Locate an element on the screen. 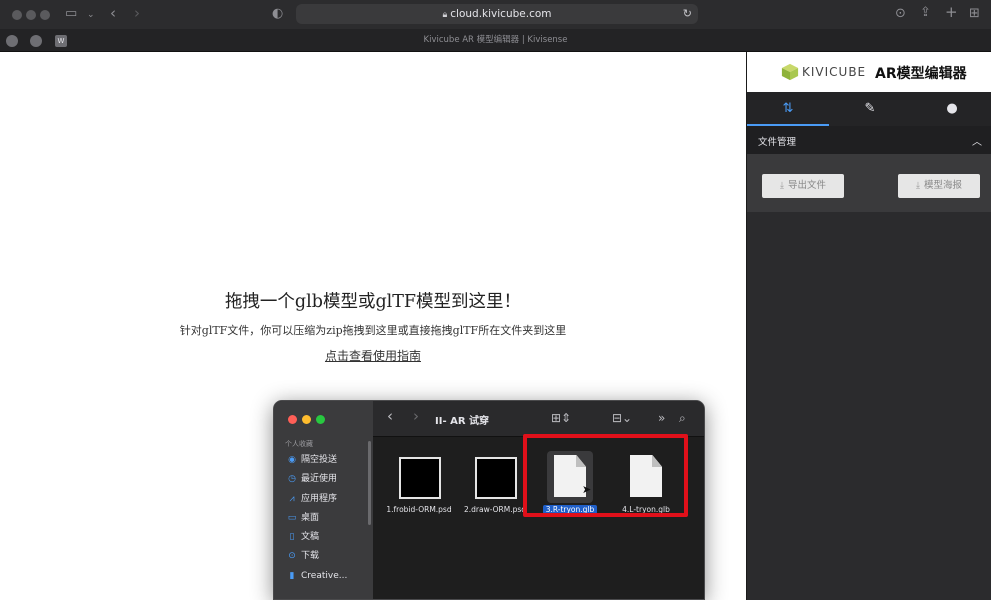 The height and width of the screenshot is (600, 991). reload-icon: ↻ is located at coordinates (687, 13).